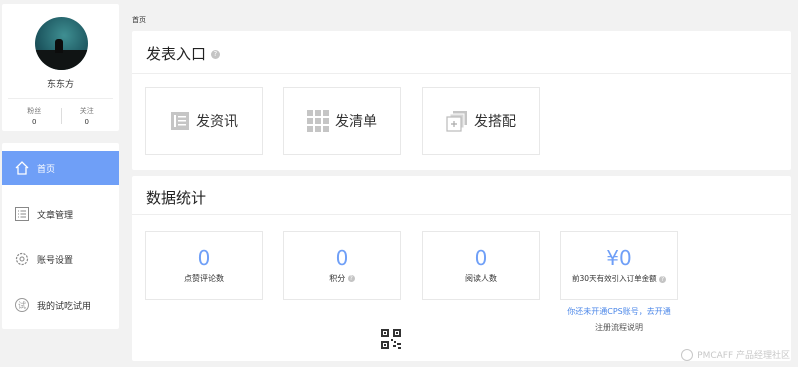 The width and height of the screenshot is (798, 367). I want to click on sidebar-item-settings: 账号设置, so click(60, 259).